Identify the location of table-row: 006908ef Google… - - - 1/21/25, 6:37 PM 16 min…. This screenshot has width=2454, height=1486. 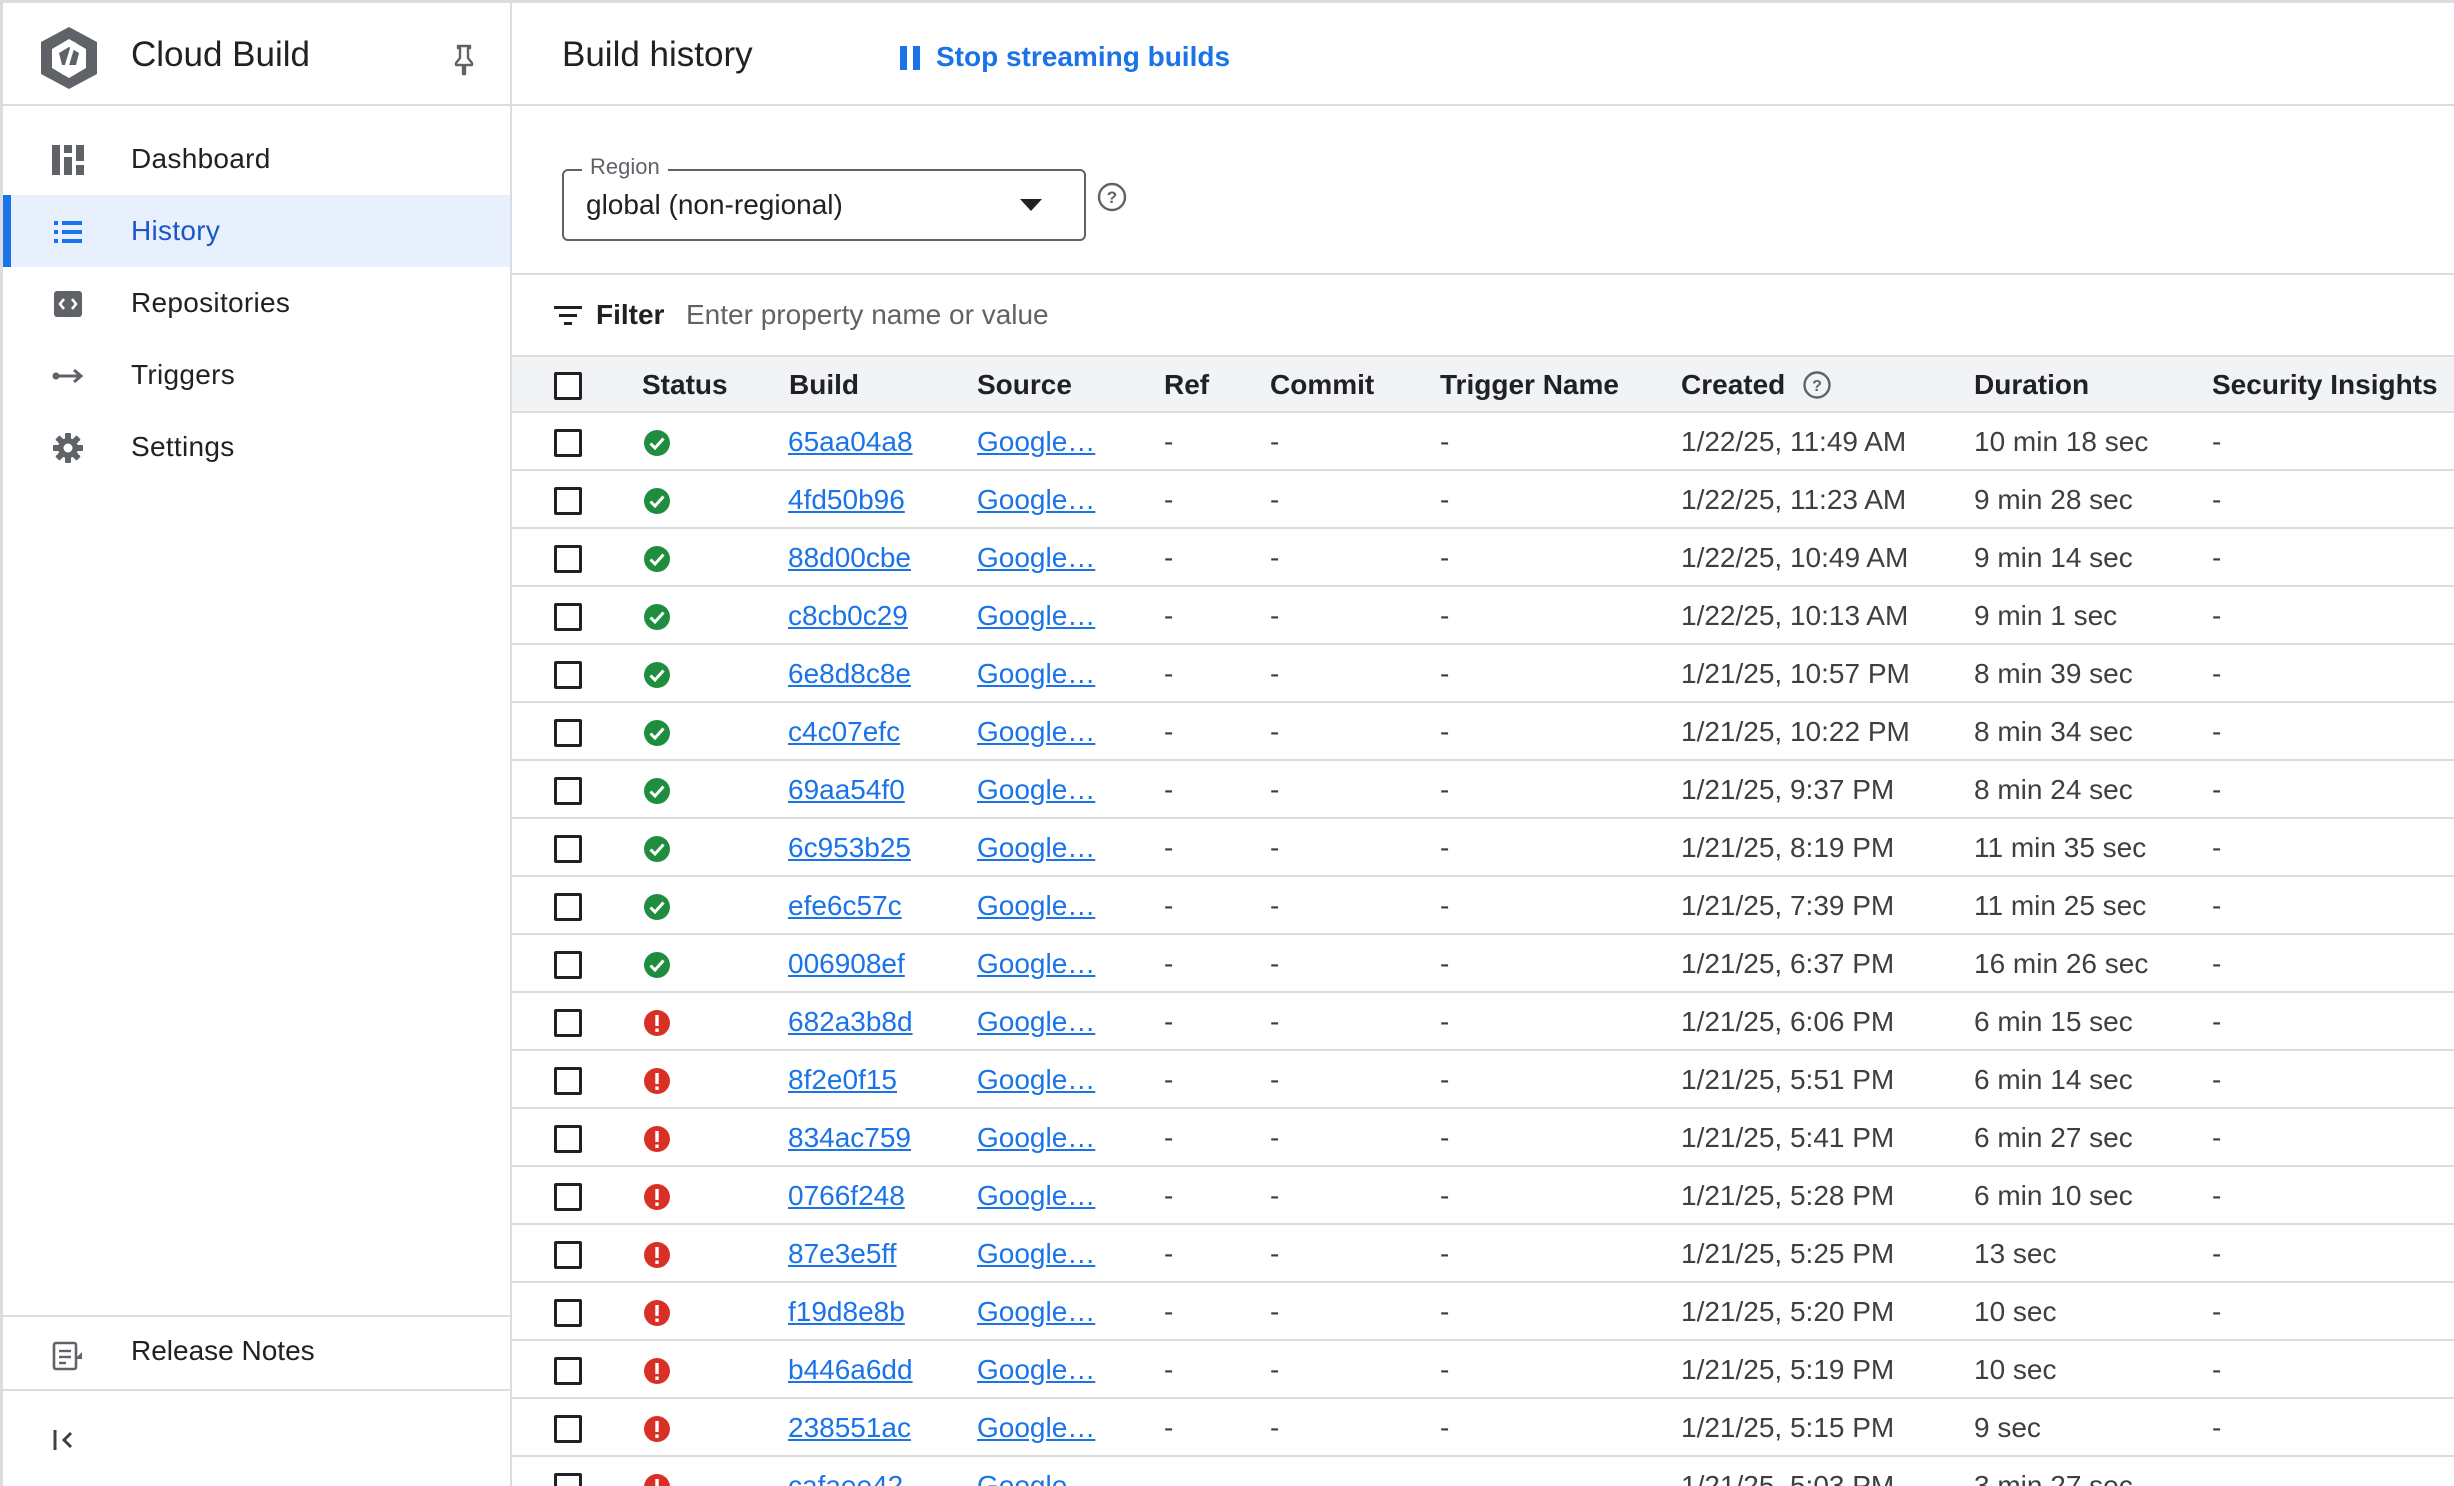
(1483, 964).